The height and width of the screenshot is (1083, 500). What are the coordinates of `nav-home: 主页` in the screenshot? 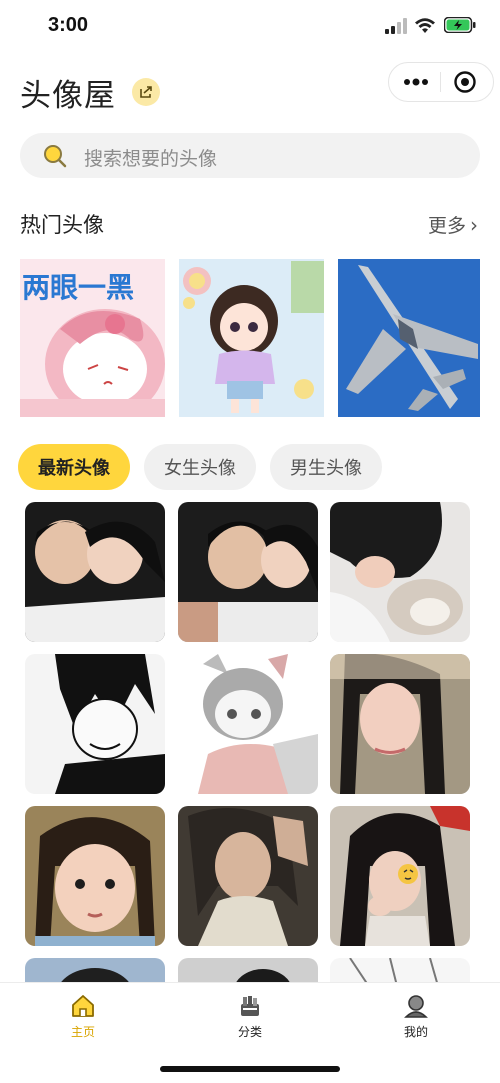 It's located at (83, 1016).